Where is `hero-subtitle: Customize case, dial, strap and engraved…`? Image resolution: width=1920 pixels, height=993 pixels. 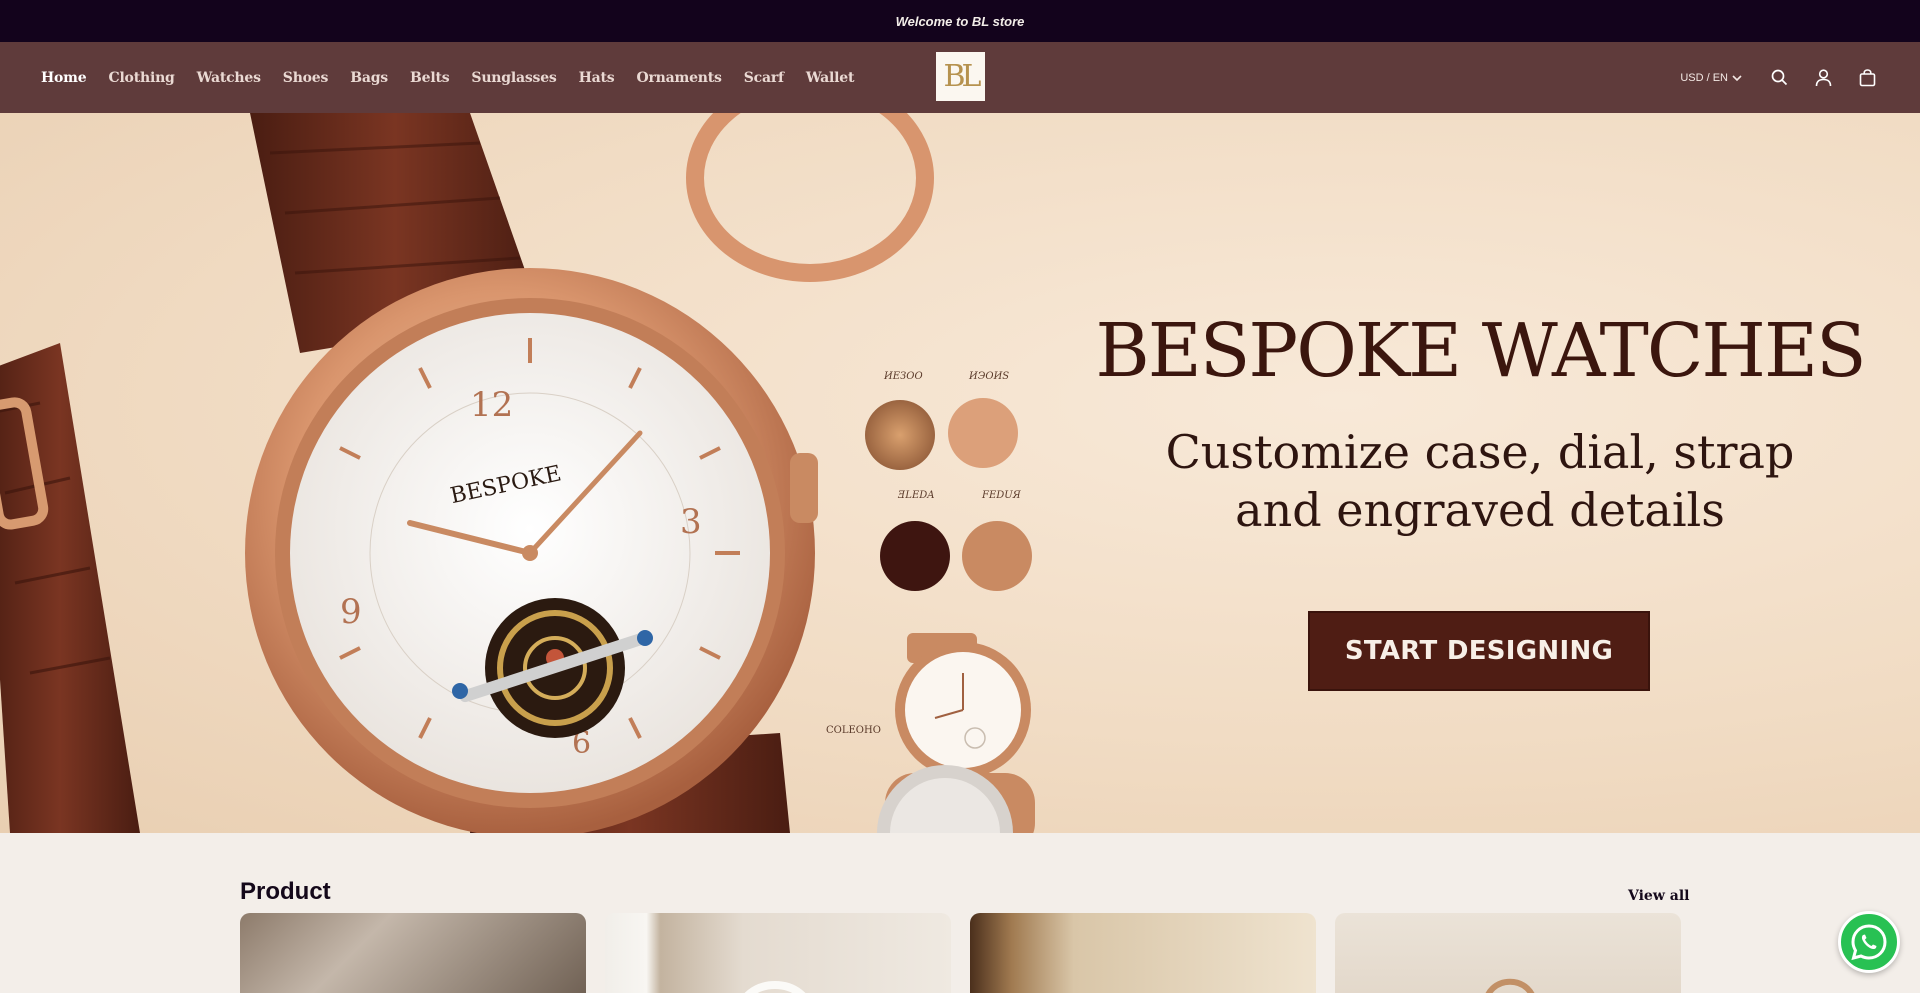
hero-subtitle: Customize case, dial, strap and engraved… is located at coordinates (1480, 481).